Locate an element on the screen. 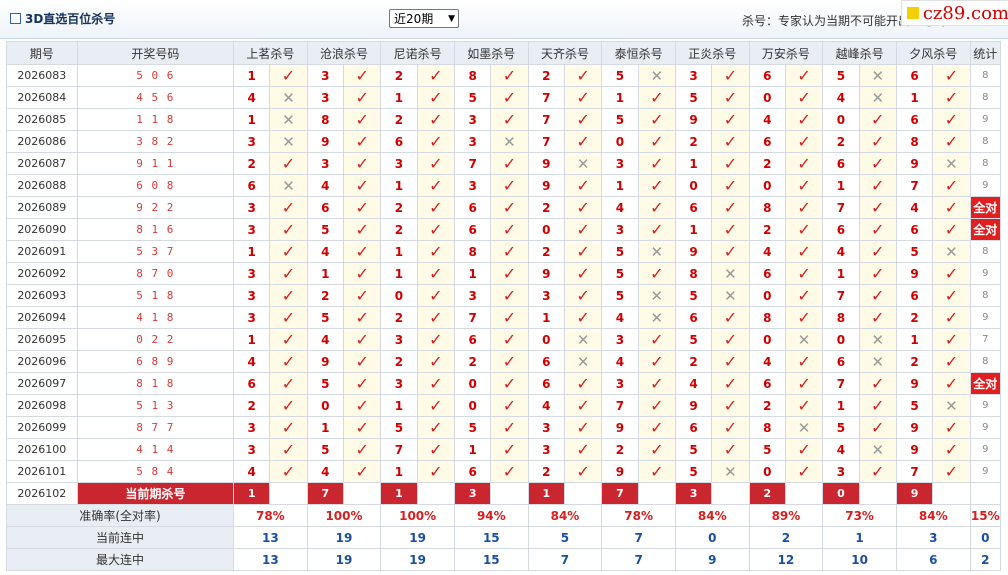  draw-number-cell: 5 3 7 is located at coordinates (155, 251).